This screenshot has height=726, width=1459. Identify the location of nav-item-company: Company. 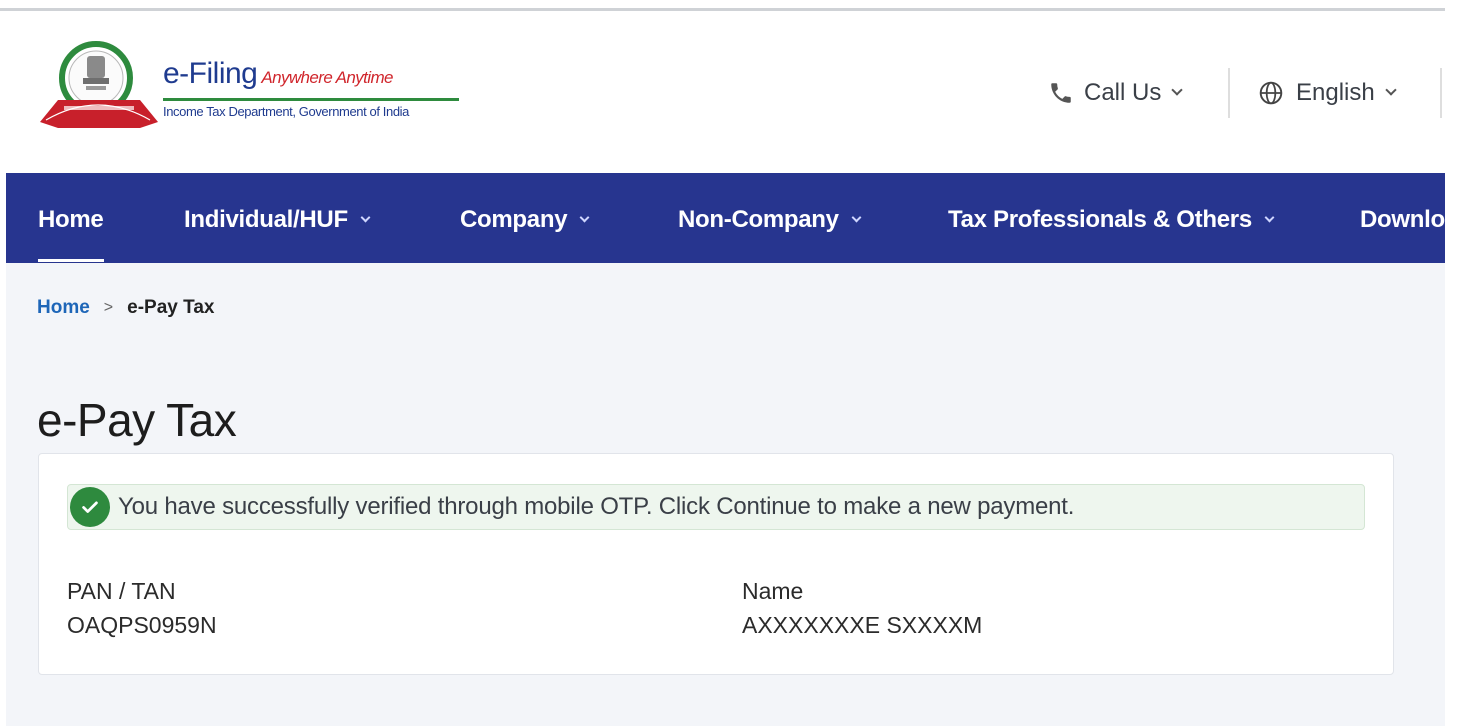
(525, 220).